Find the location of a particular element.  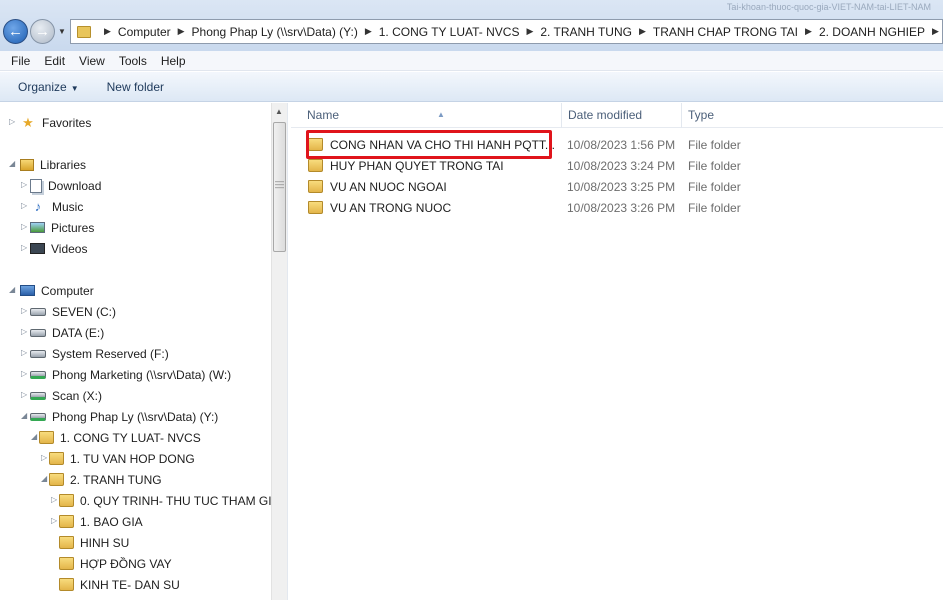

breadcrumb-computer: Computer is located at coordinates (144, 32).